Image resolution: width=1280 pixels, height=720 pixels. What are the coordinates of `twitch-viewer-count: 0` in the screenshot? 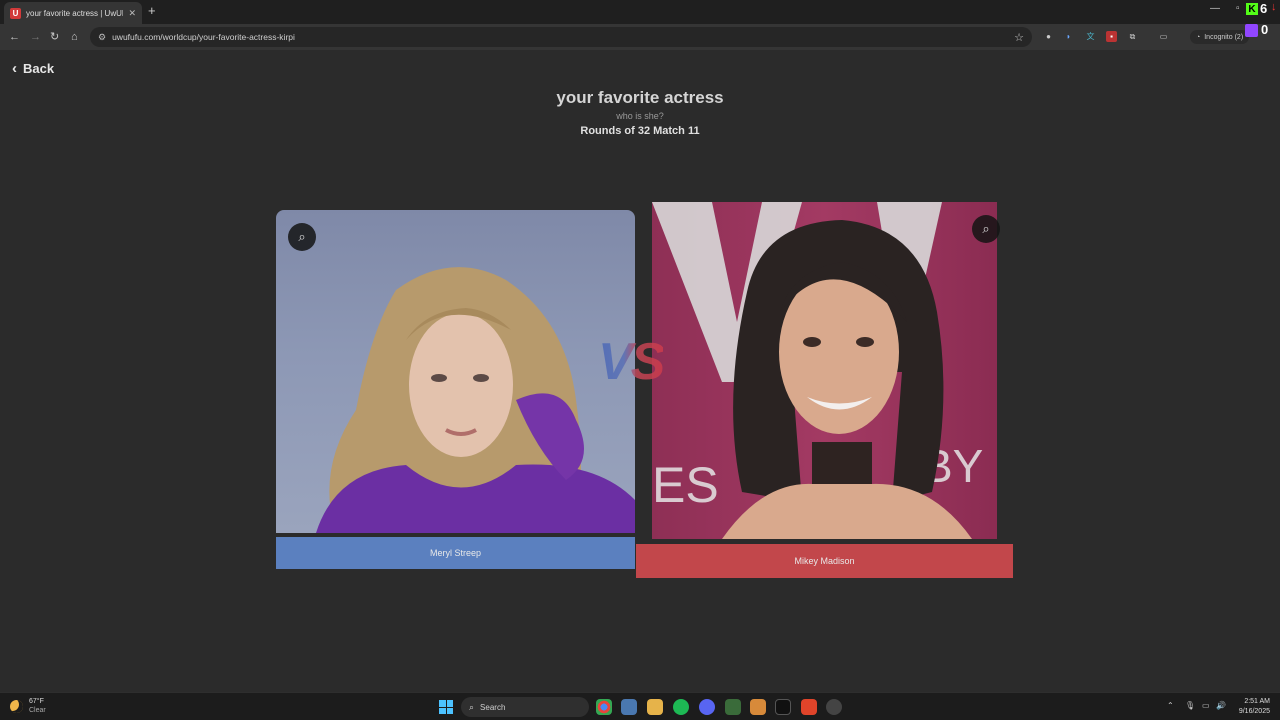 It's located at (1265, 29).